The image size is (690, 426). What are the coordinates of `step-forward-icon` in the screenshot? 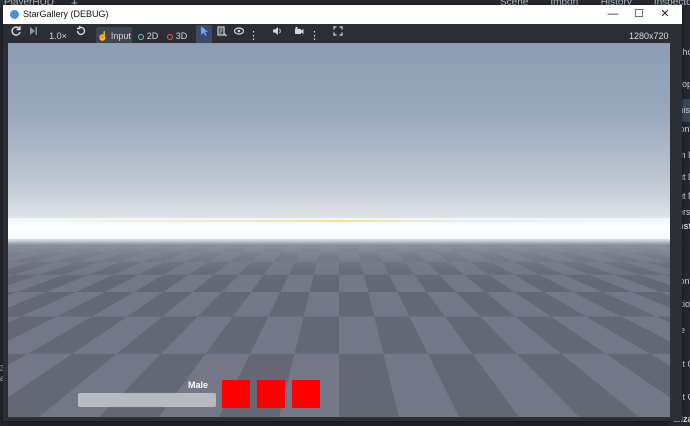 It's located at (33, 34).